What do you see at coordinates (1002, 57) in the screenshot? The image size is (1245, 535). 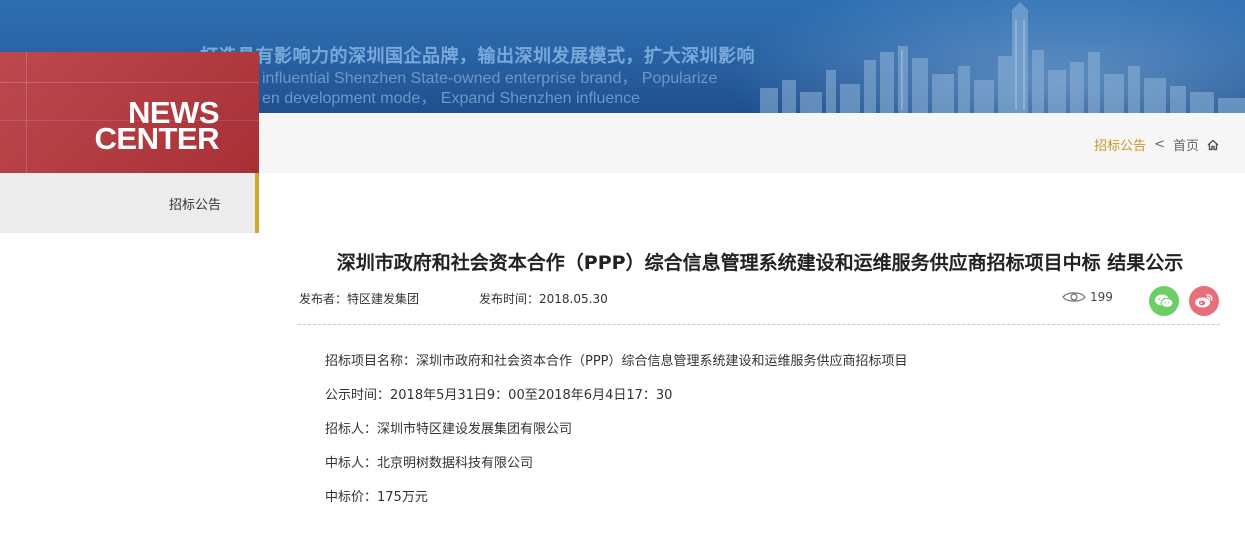 I see `city-skyline-graphic` at bounding box center [1002, 57].